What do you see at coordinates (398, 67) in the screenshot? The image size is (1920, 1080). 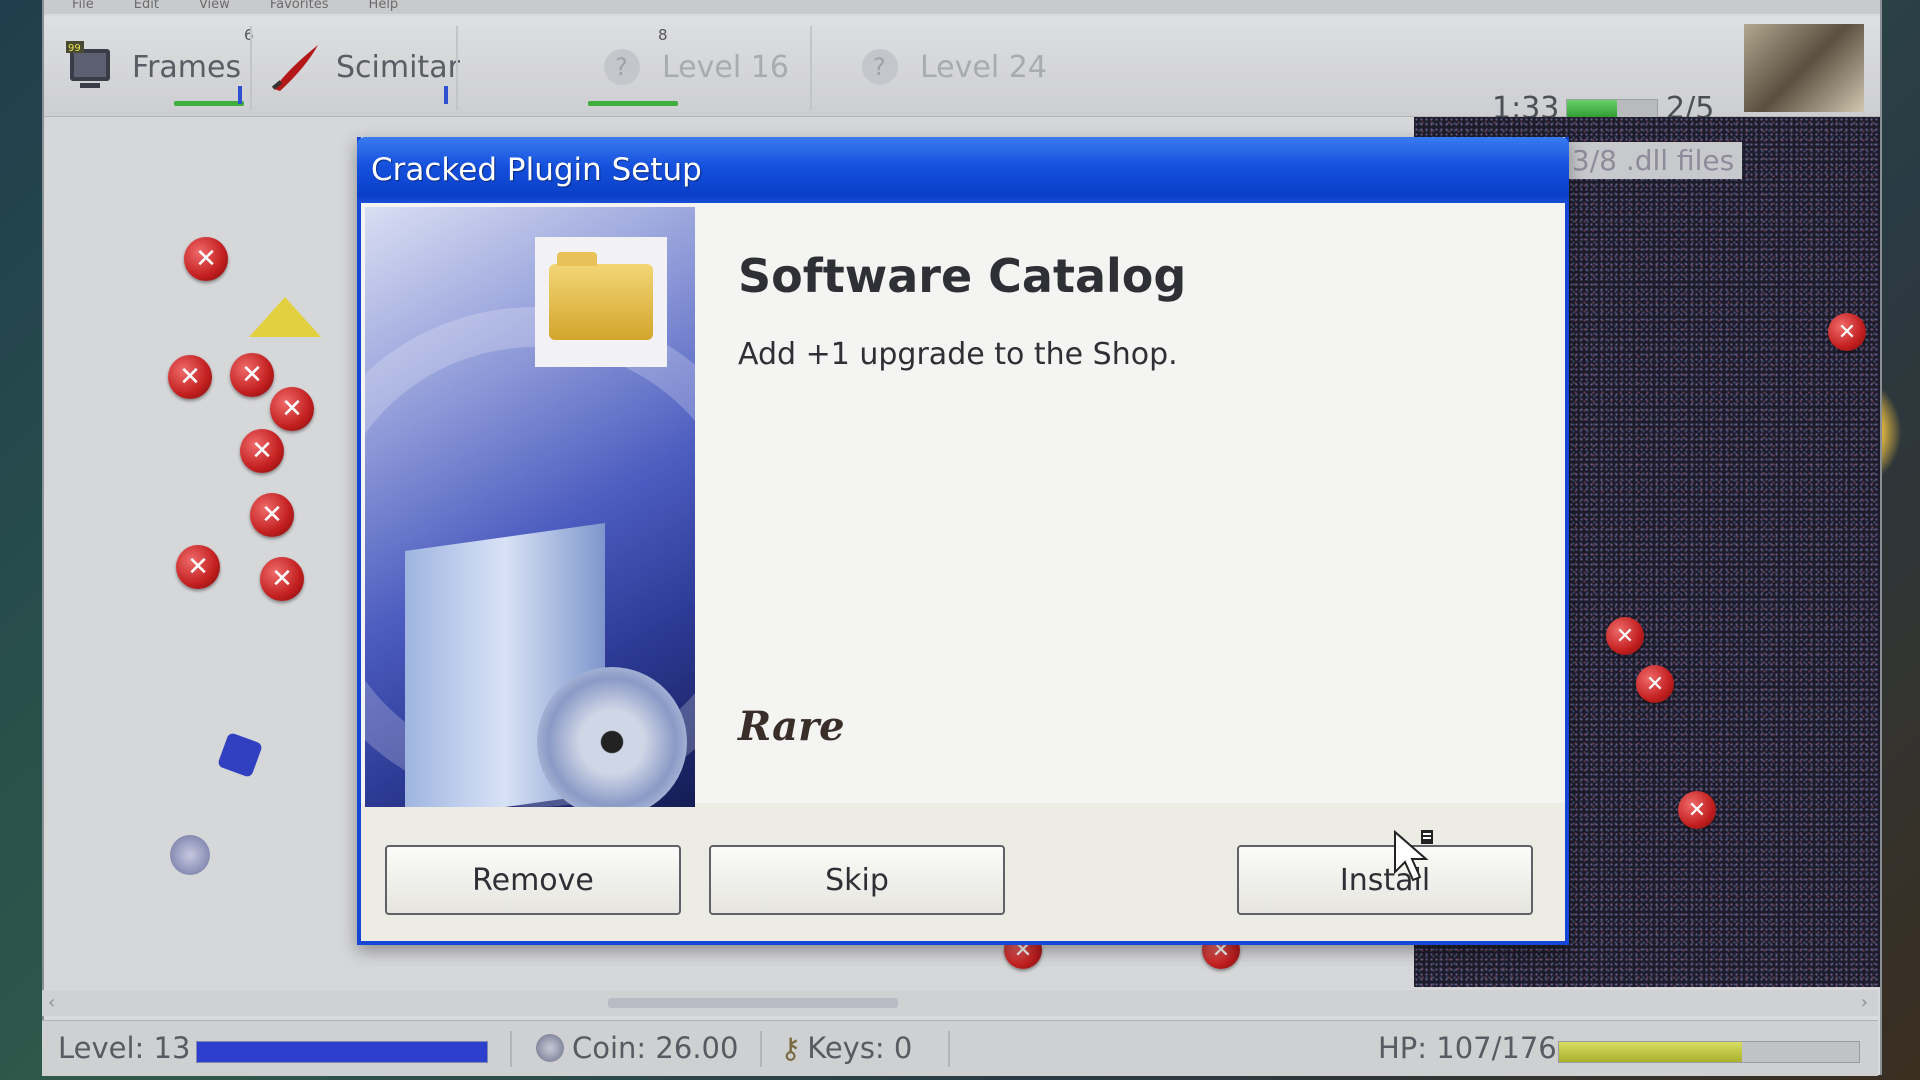 I see `tab-scimitar-label: Scimitar` at bounding box center [398, 67].